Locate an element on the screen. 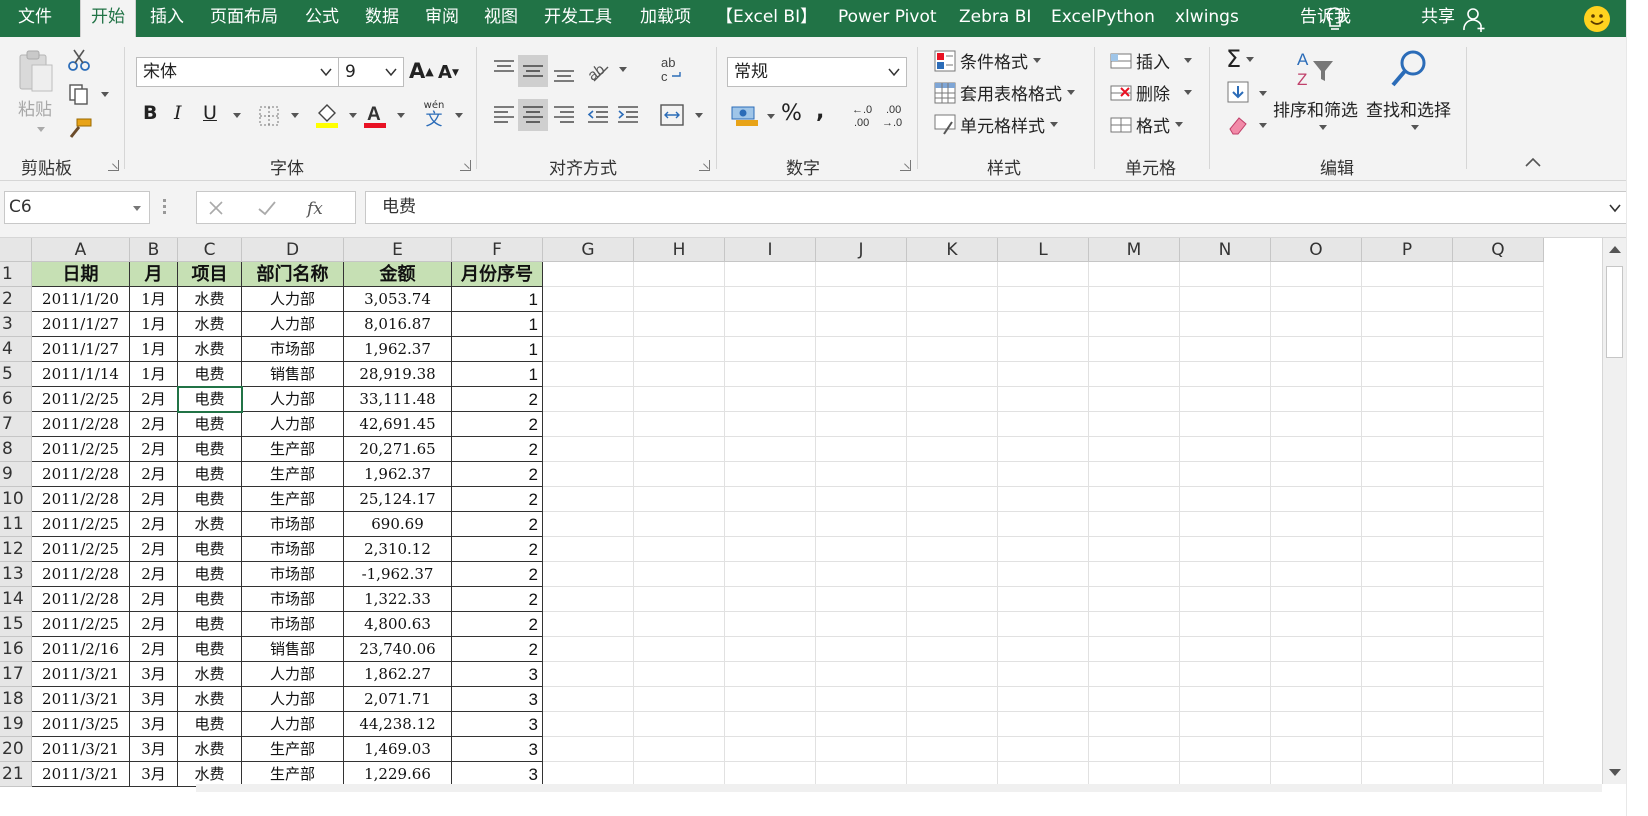 The width and height of the screenshot is (1648, 816). column-header: C is located at coordinates (210, 250).